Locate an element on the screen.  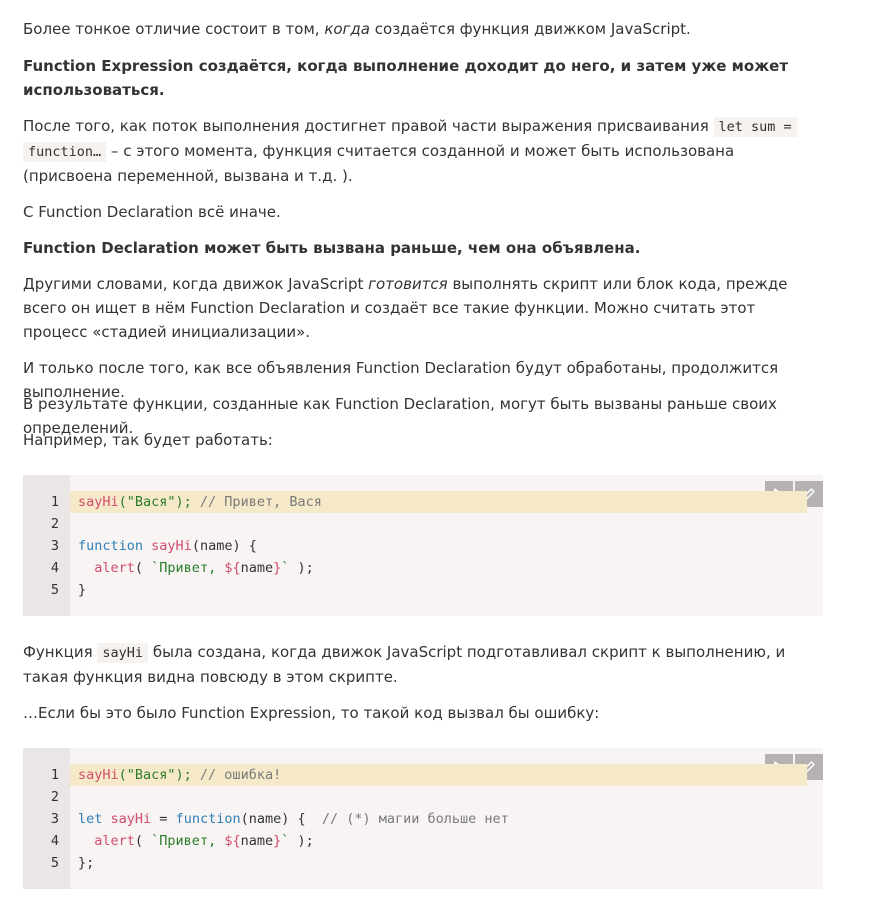
inline-code: sayHi is located at coordinates (123, 653).